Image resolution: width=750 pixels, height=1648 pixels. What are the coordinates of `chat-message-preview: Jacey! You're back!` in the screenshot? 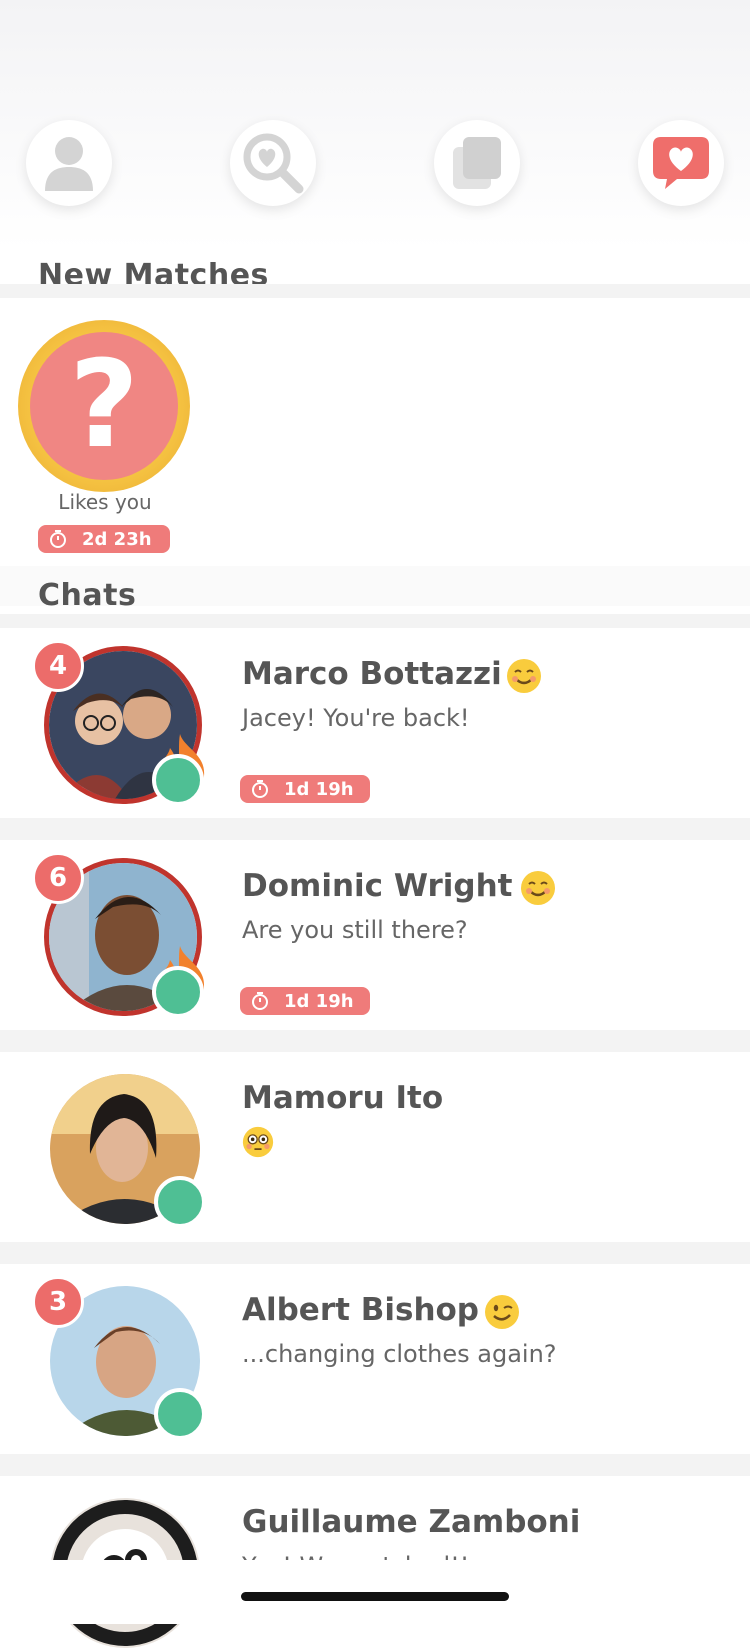 It's located at (356, 718).